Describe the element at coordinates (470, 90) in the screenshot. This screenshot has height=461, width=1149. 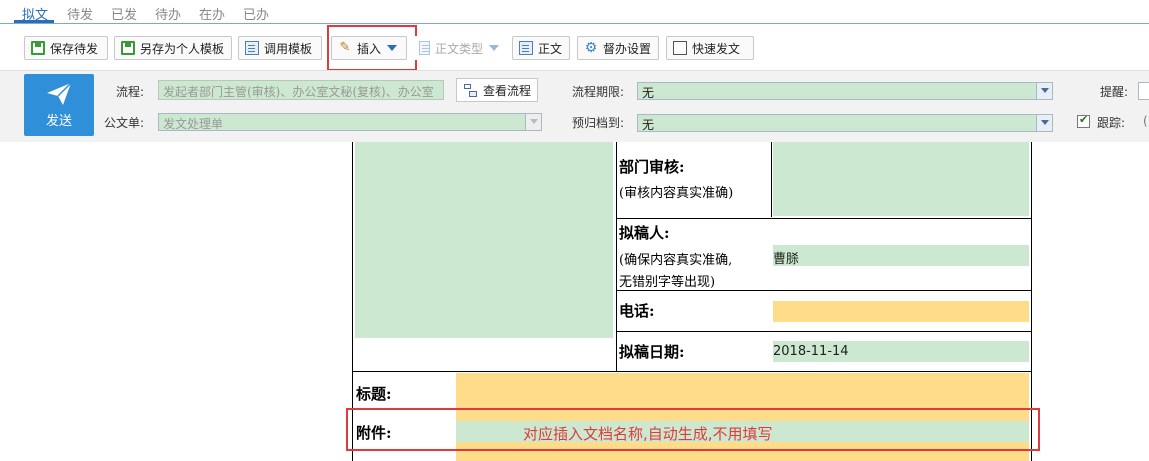
I see `flow-chart-icon` at that location.